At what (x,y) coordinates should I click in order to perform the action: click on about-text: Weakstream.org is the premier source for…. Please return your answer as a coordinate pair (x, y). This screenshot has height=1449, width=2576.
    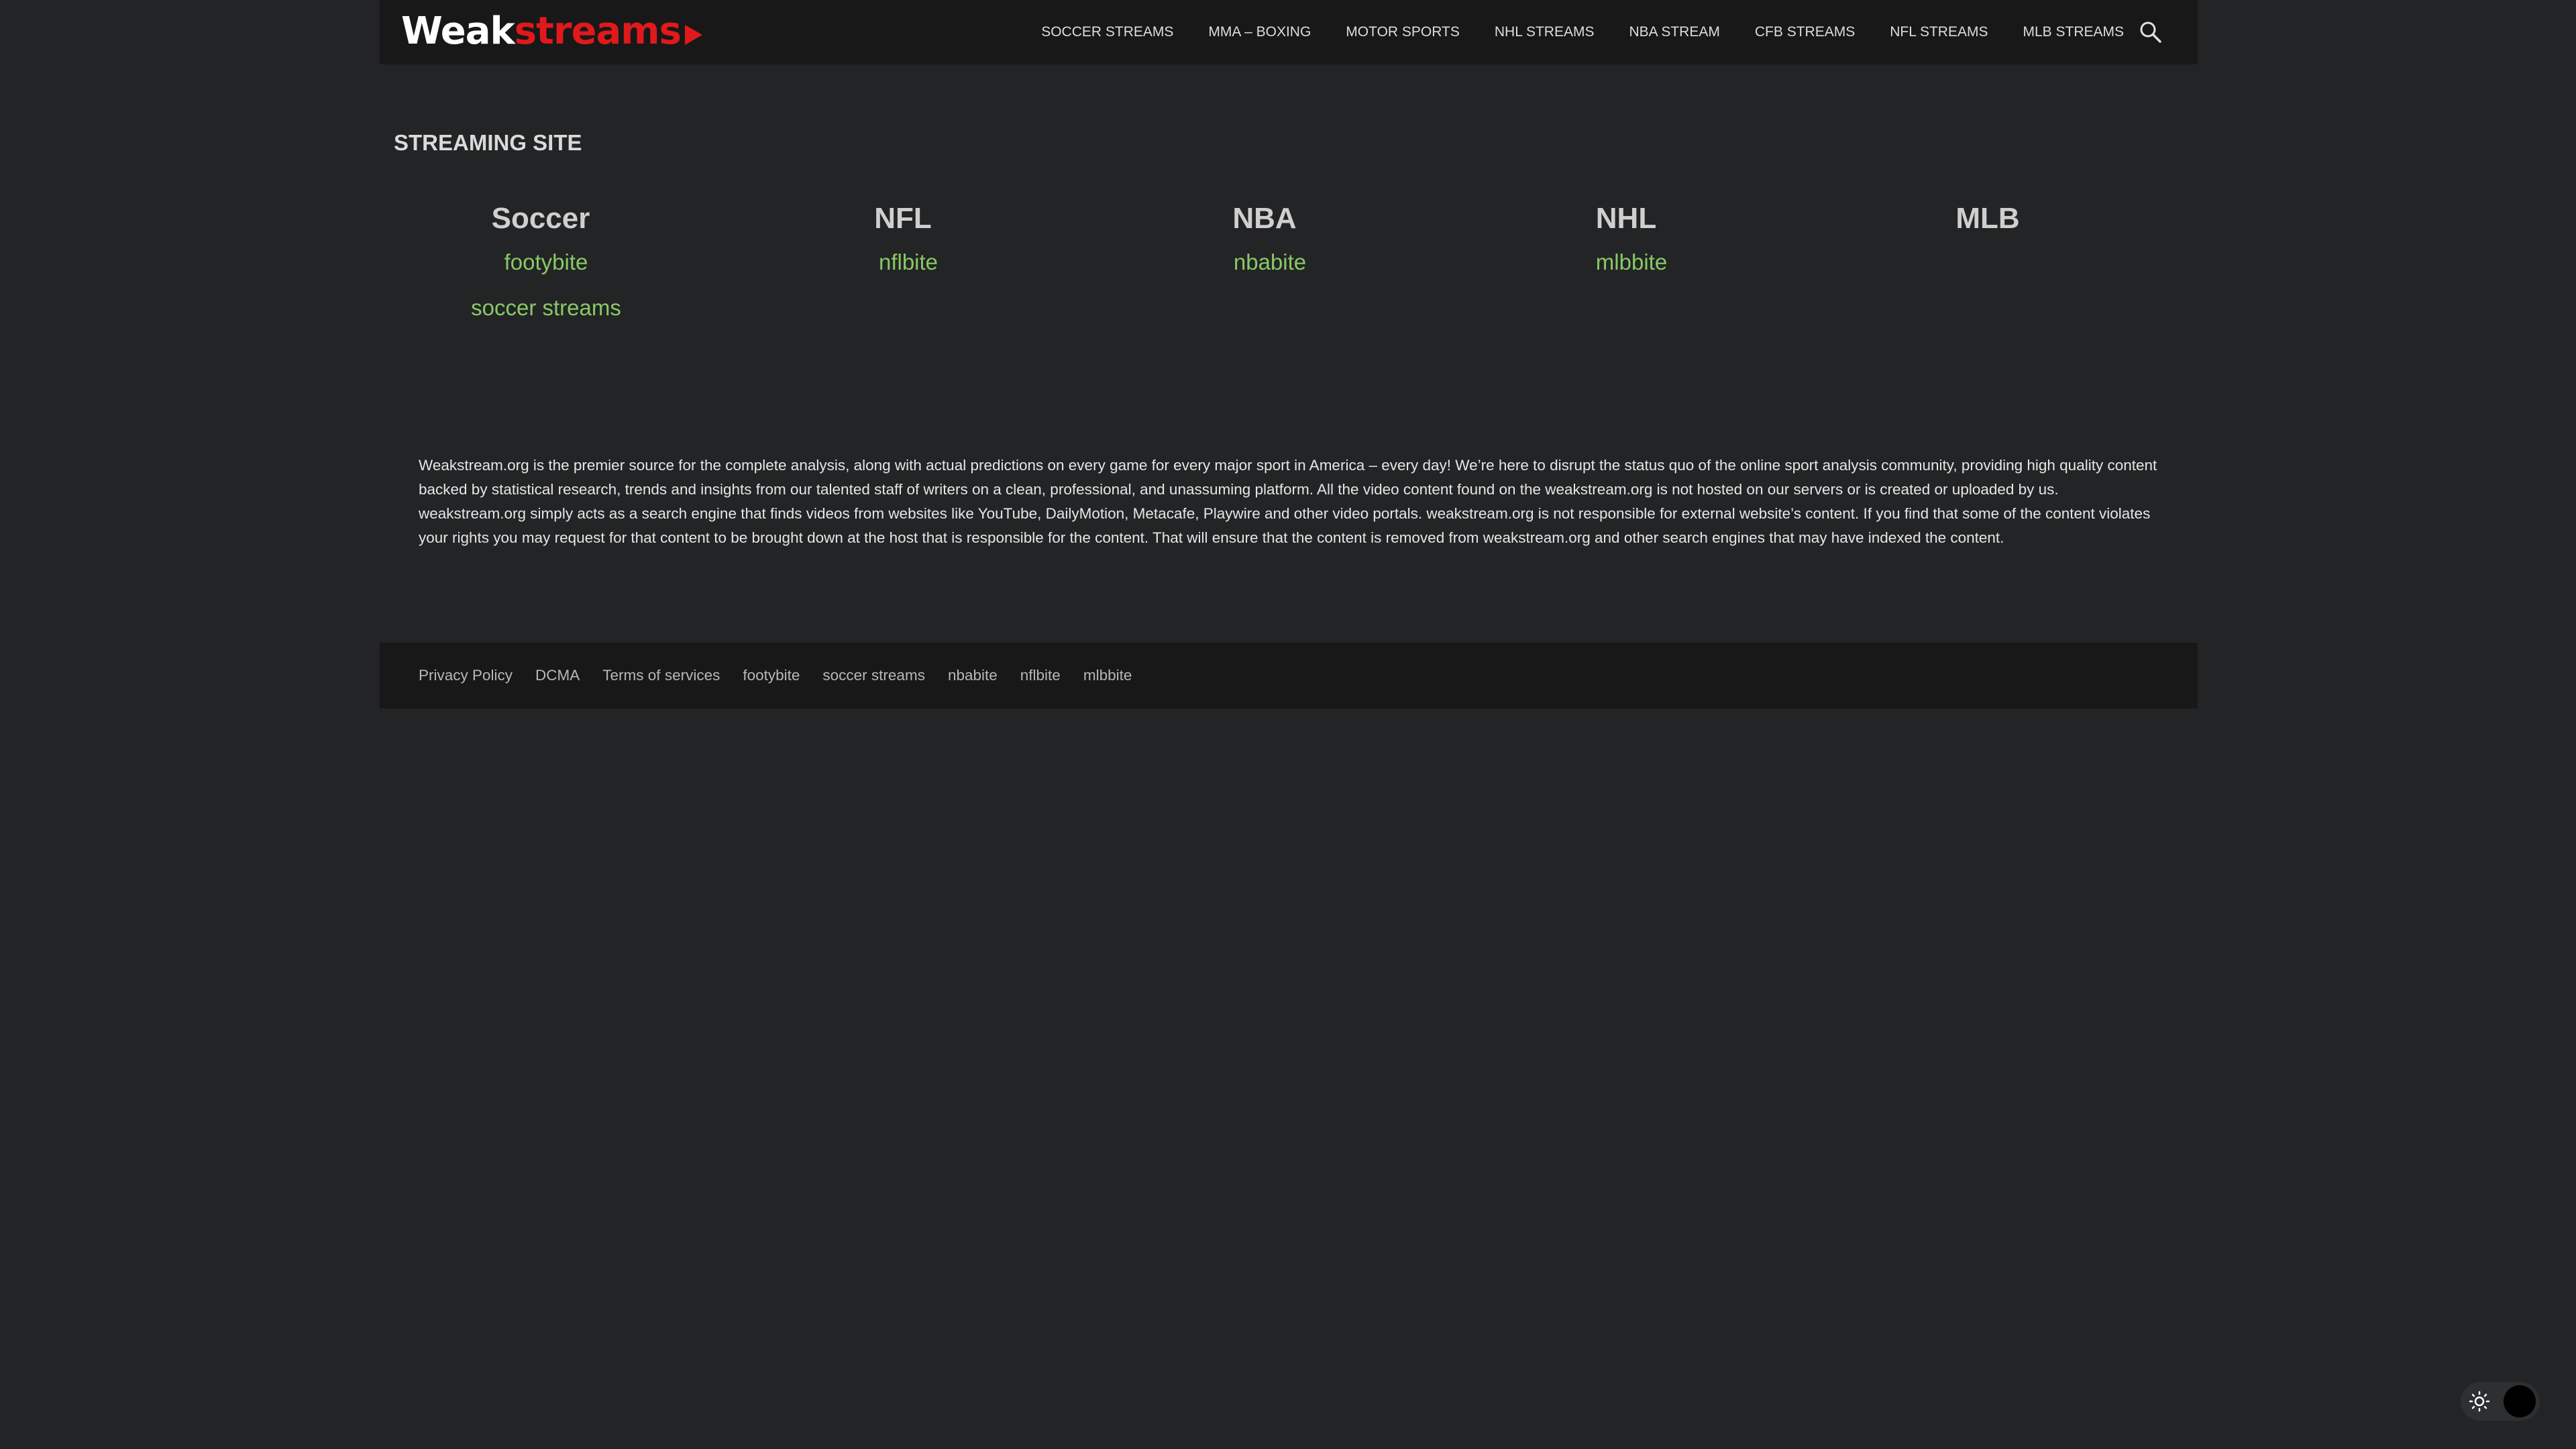
    Looking at the image, I should click on (1288, 501).